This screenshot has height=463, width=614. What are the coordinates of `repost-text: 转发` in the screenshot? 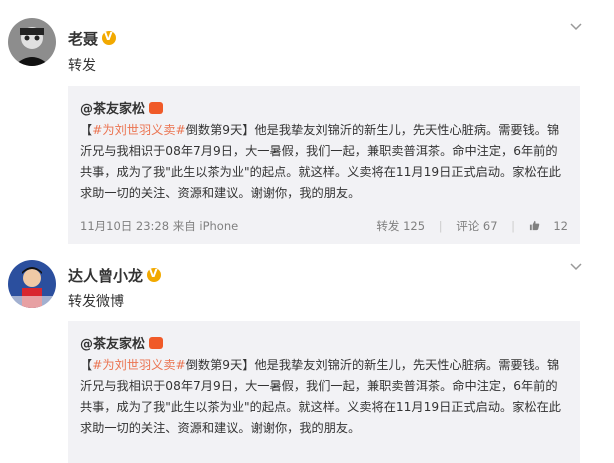 It's located at (82, 66).